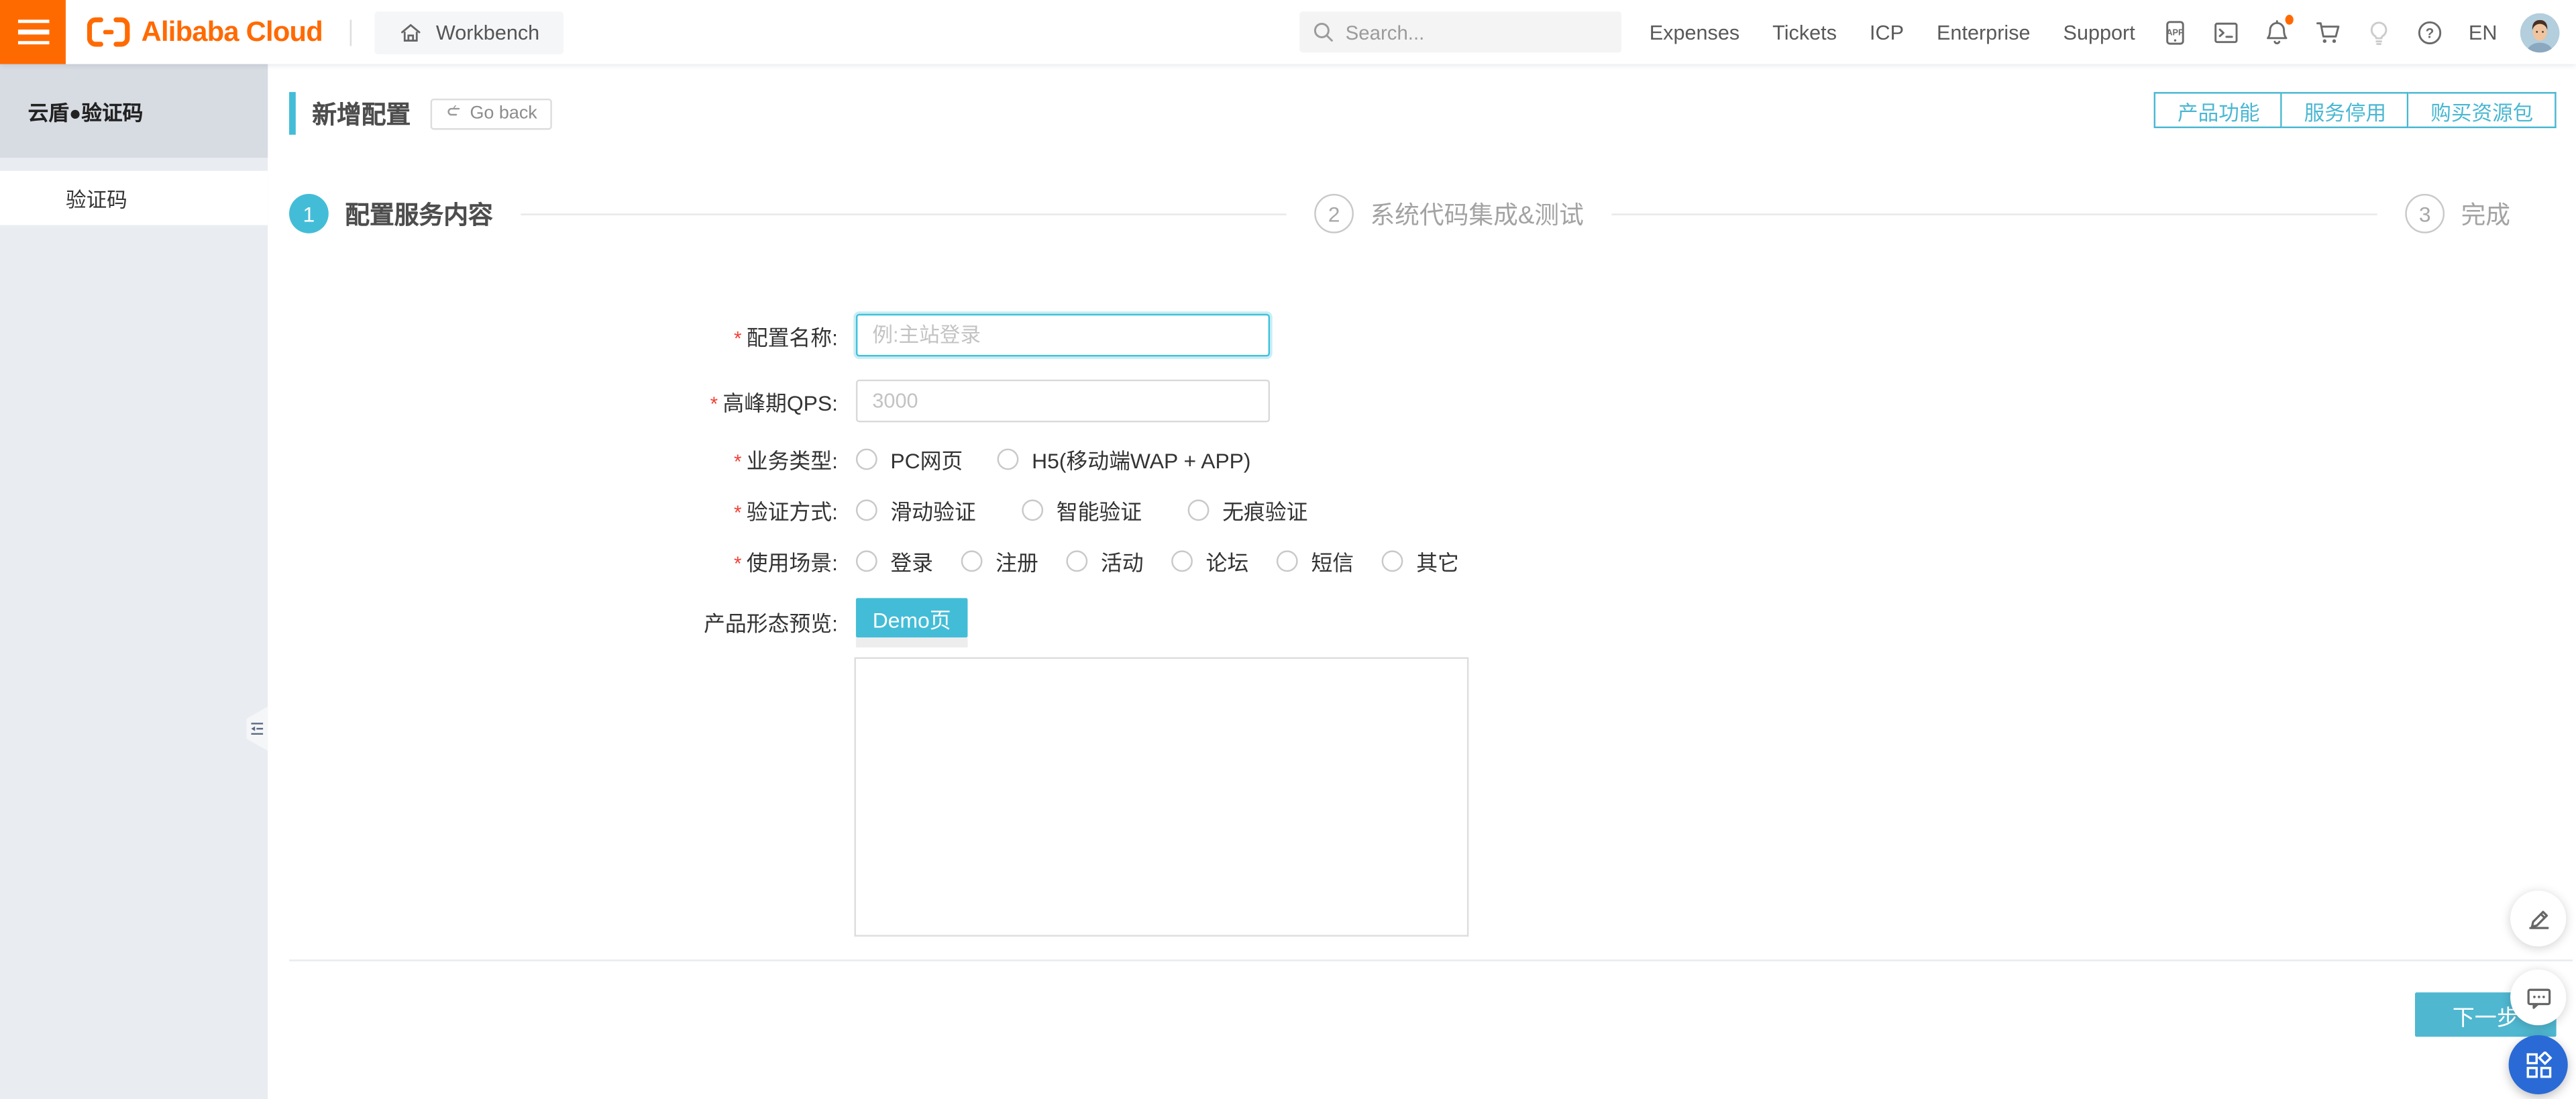  I want to click on nav-expenses: Expenses, so click(1694, 32).